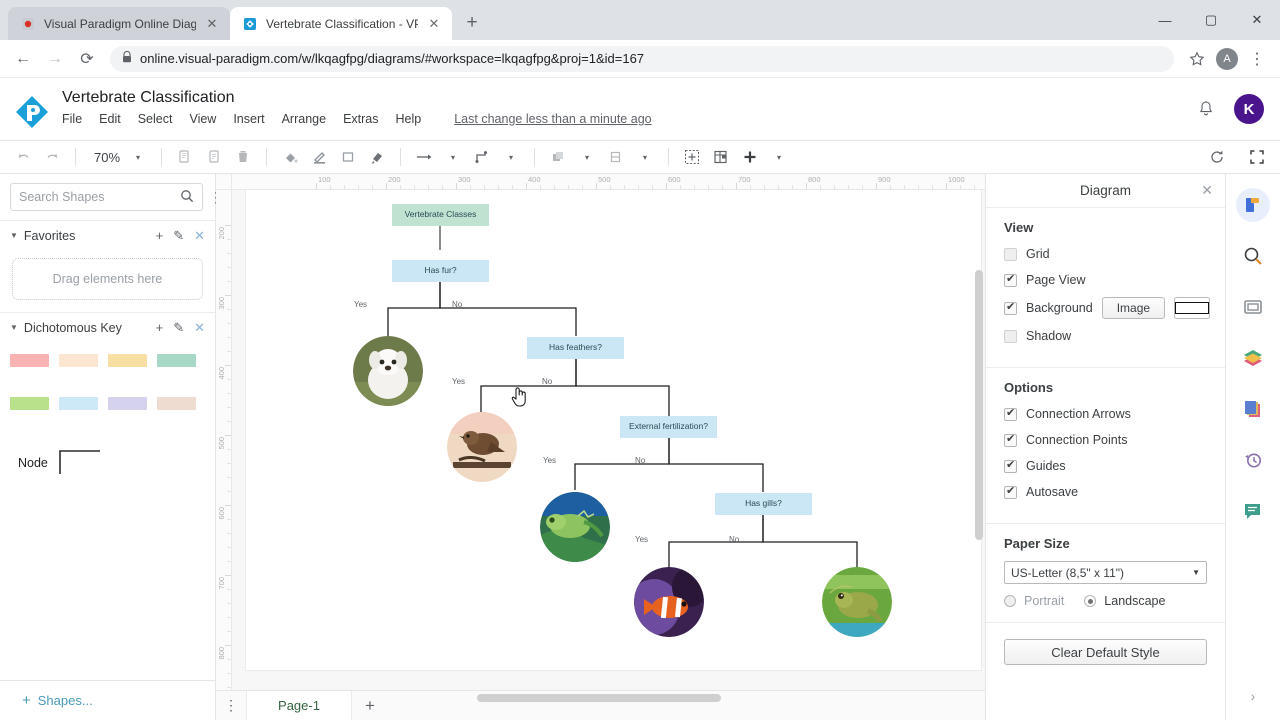 The width and height of the screenshot is (1280, 720). Describe the element at coordinates (1197, 59) in the screenshot. I see `star-icon` at that location.